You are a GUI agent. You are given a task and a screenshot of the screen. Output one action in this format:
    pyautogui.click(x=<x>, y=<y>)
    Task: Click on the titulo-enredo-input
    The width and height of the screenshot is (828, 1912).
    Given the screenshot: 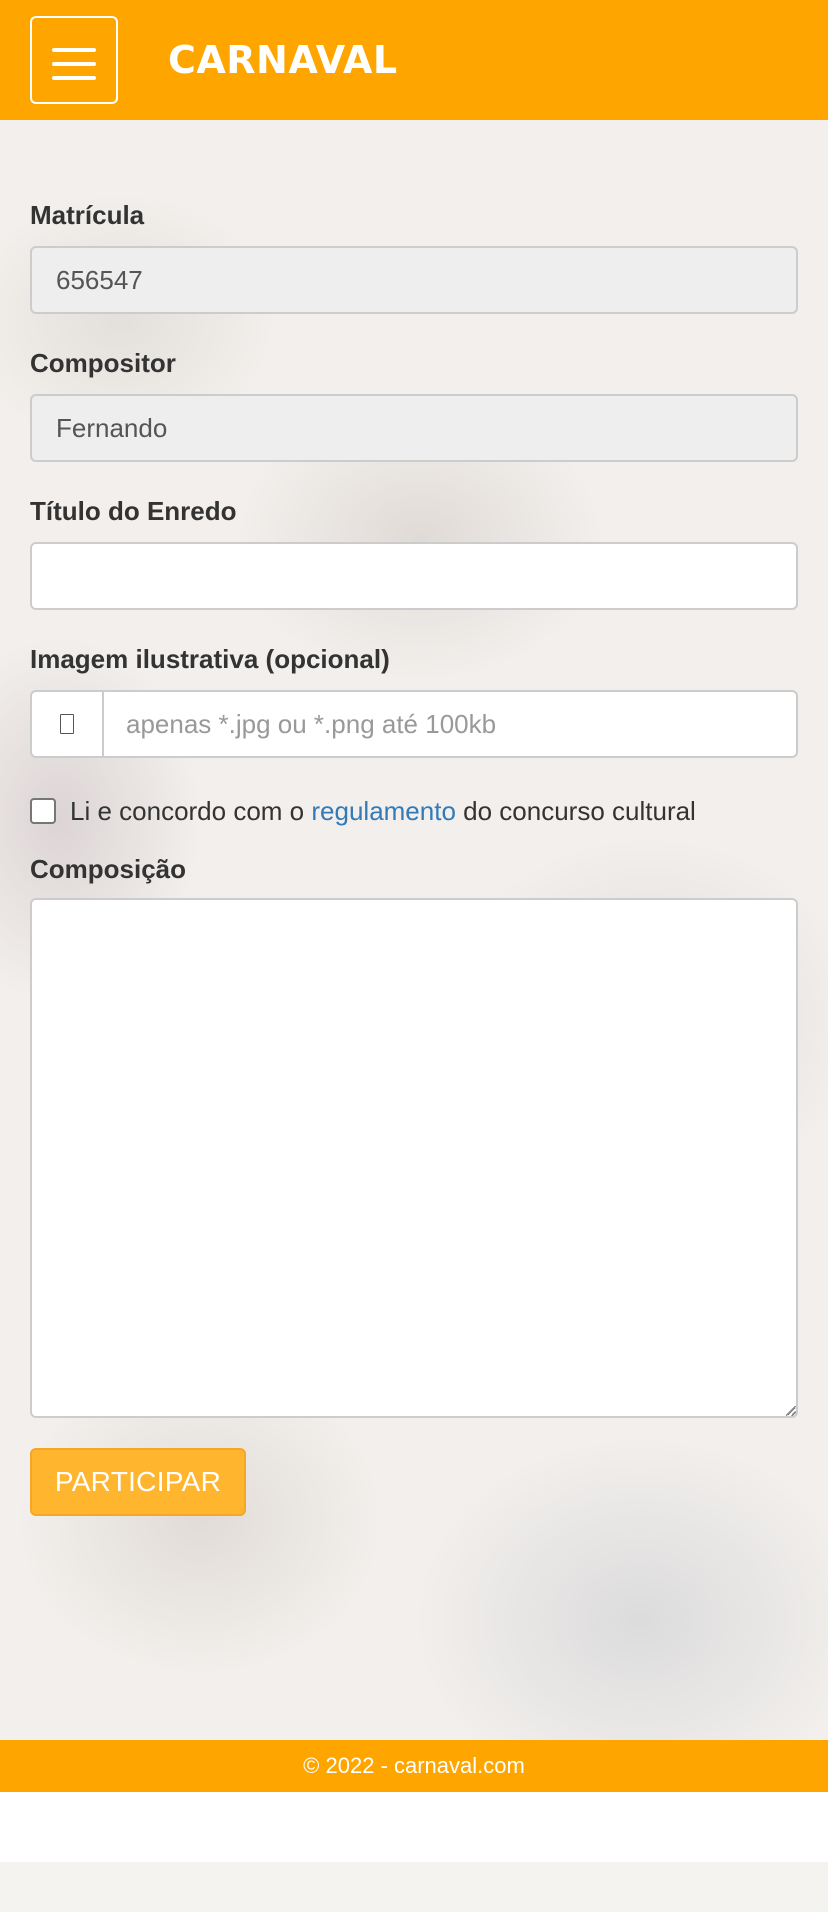 What is the action you would take?
    pyautogui.click(x=414, y=576)
    